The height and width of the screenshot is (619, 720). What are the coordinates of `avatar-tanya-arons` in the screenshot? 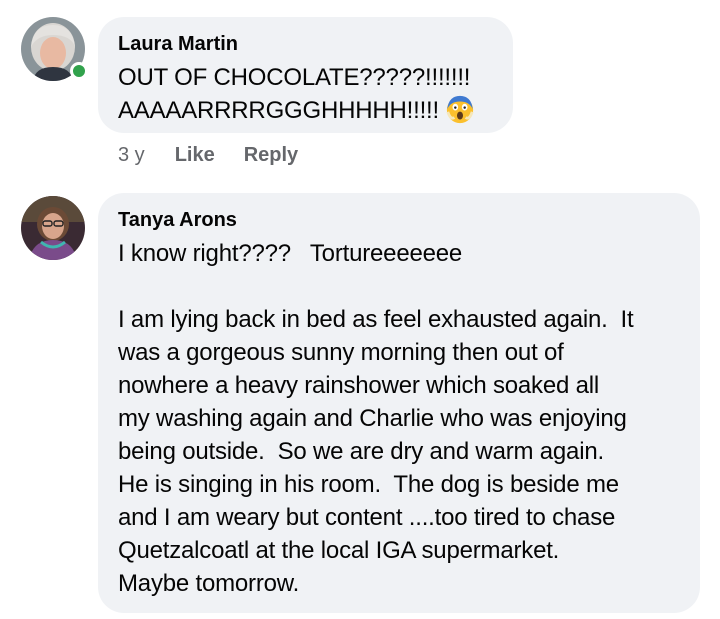 It's located at (53, 228).